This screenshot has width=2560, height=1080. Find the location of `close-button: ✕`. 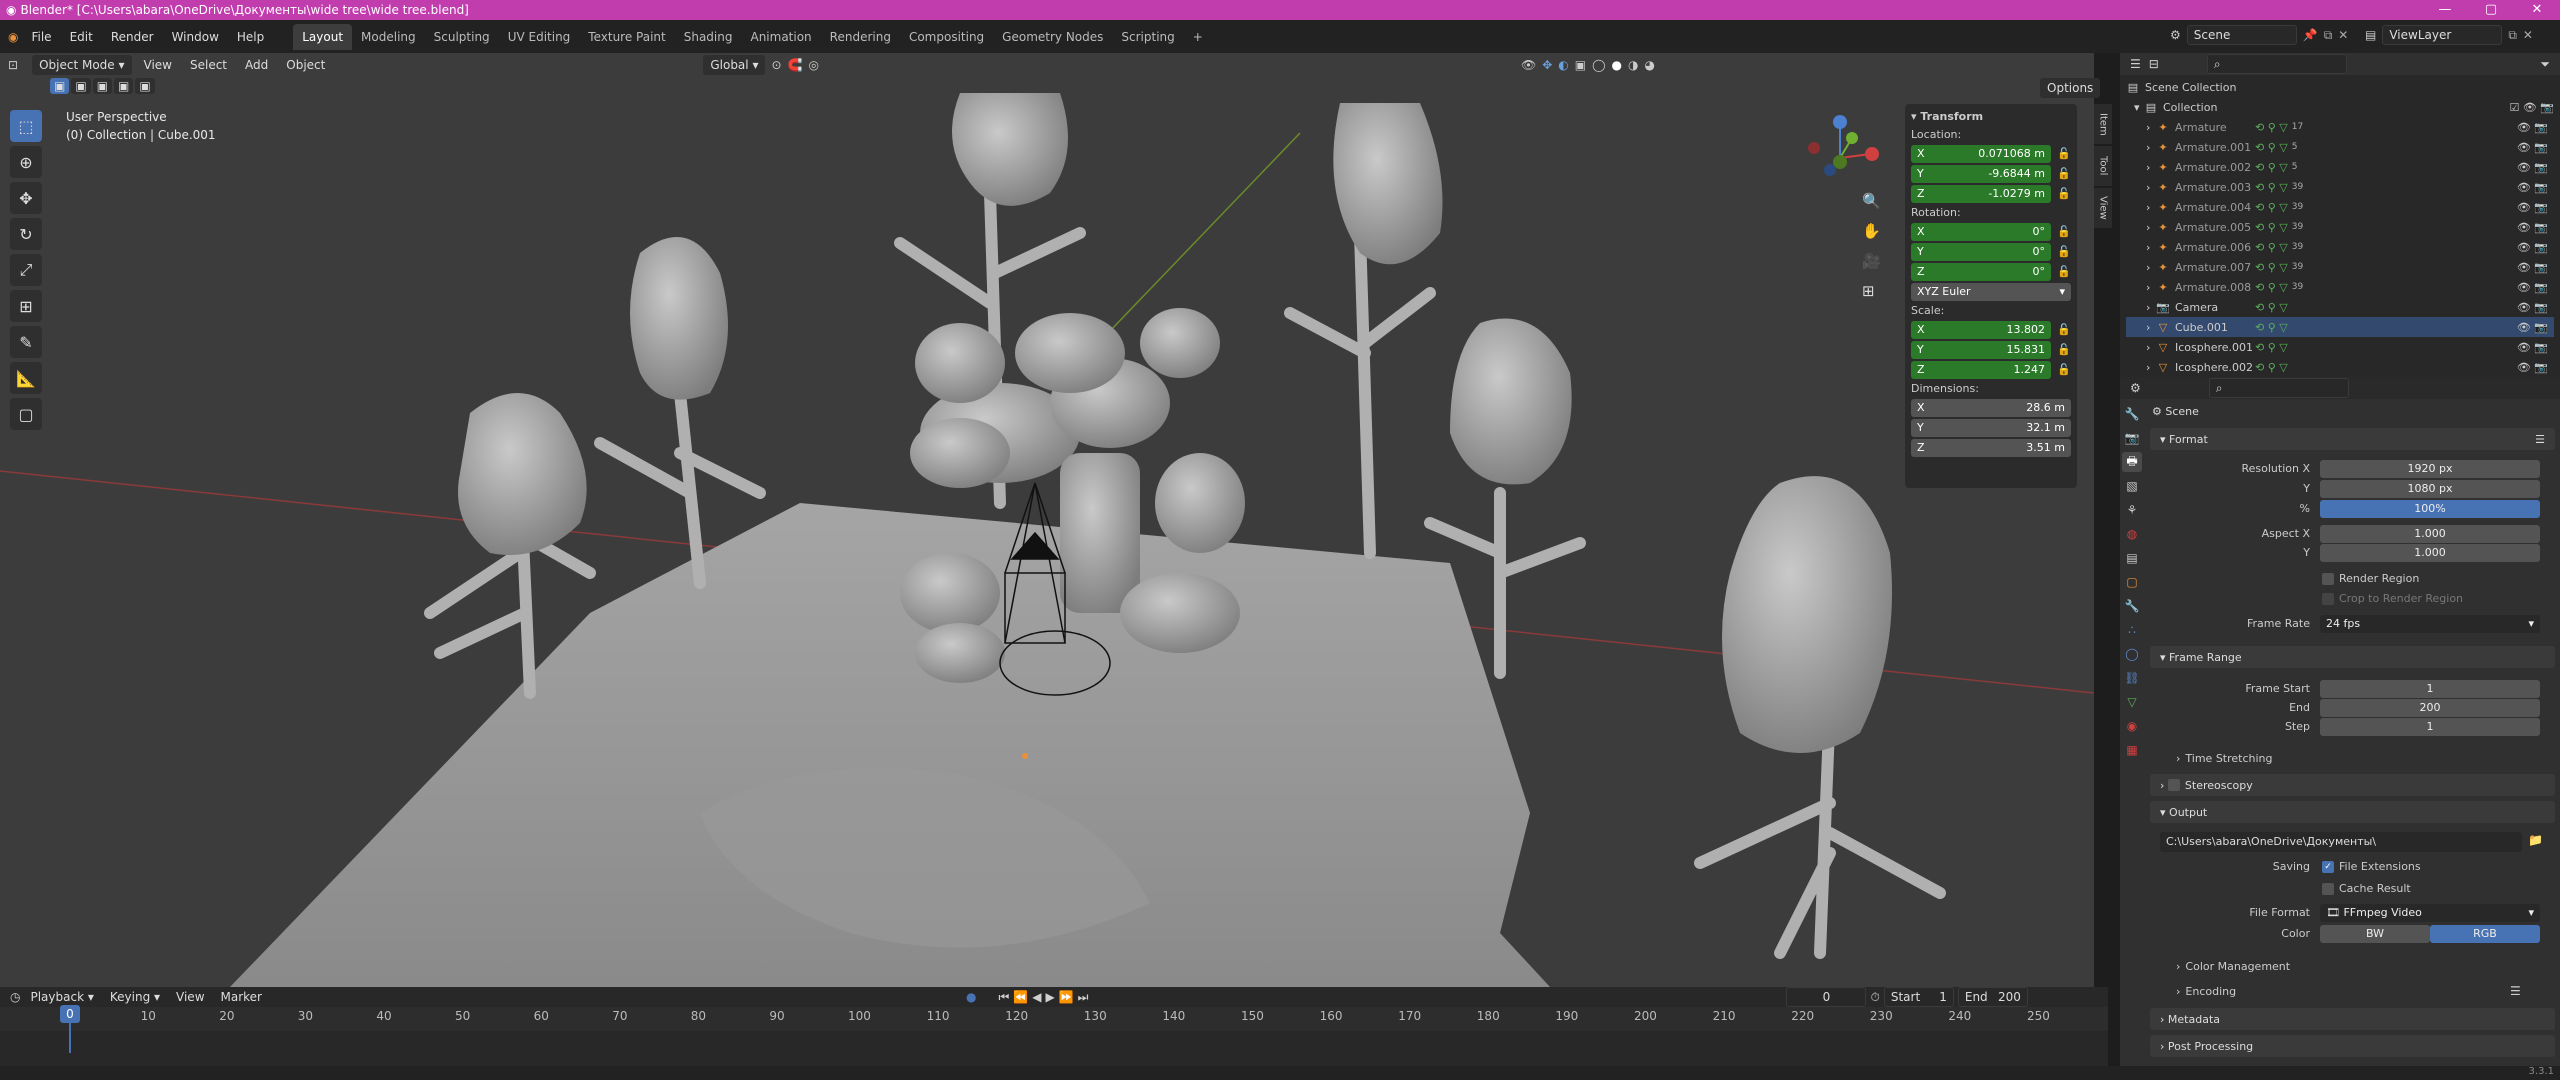

close-button: ✕ is located at coordinates (2537, 10).